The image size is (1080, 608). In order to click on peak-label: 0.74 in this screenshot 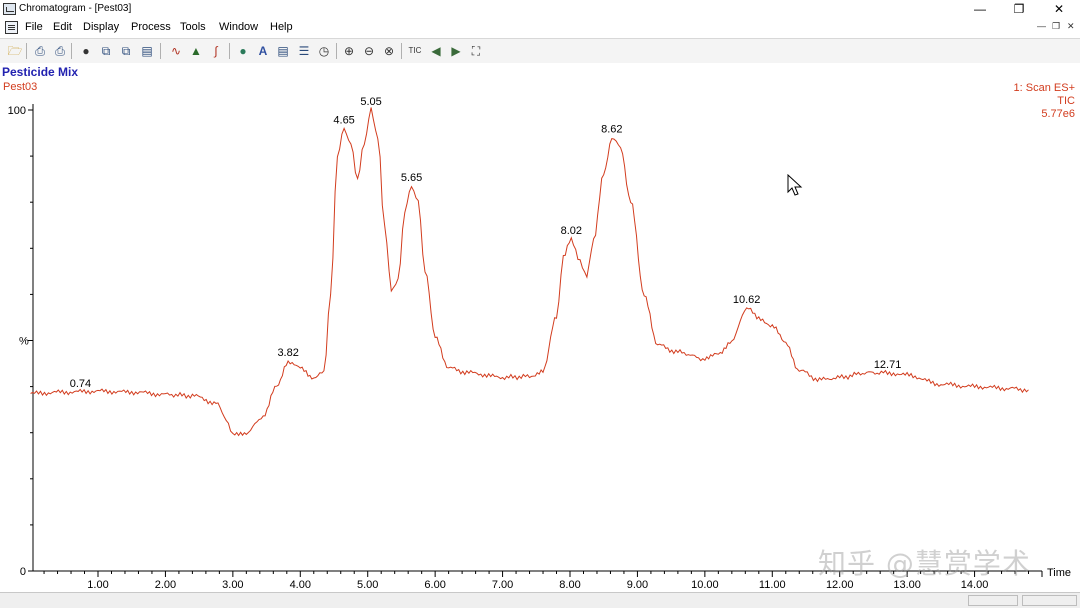, I will do `click(80, 384)`.